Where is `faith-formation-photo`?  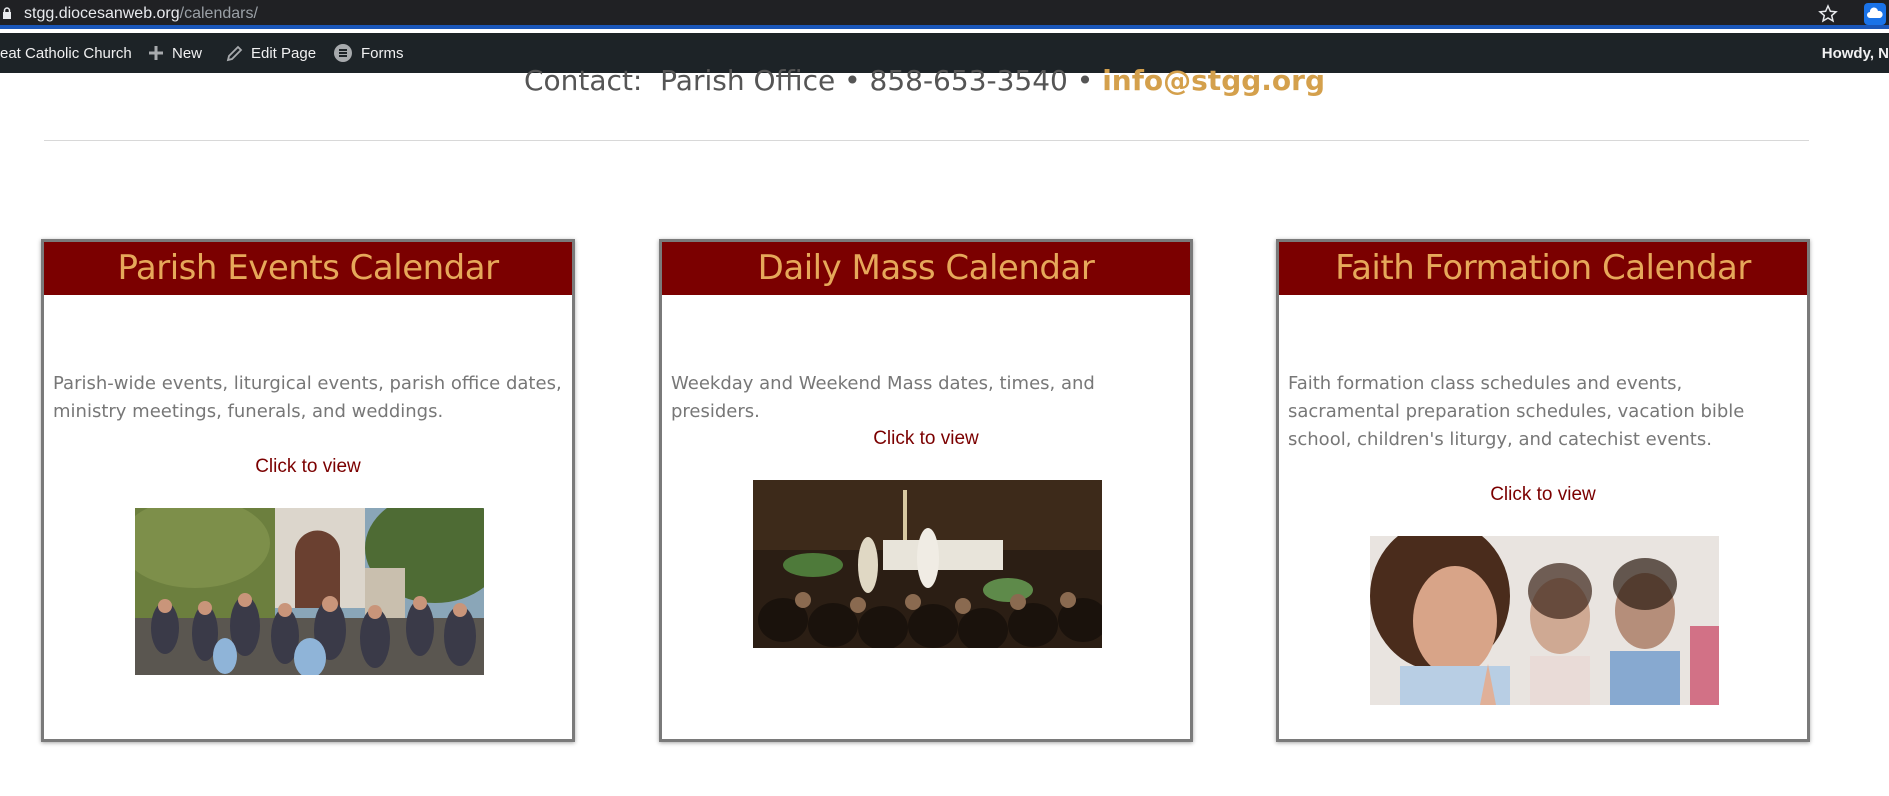
faith-formation-photo is located at coordinates (1544, 620).